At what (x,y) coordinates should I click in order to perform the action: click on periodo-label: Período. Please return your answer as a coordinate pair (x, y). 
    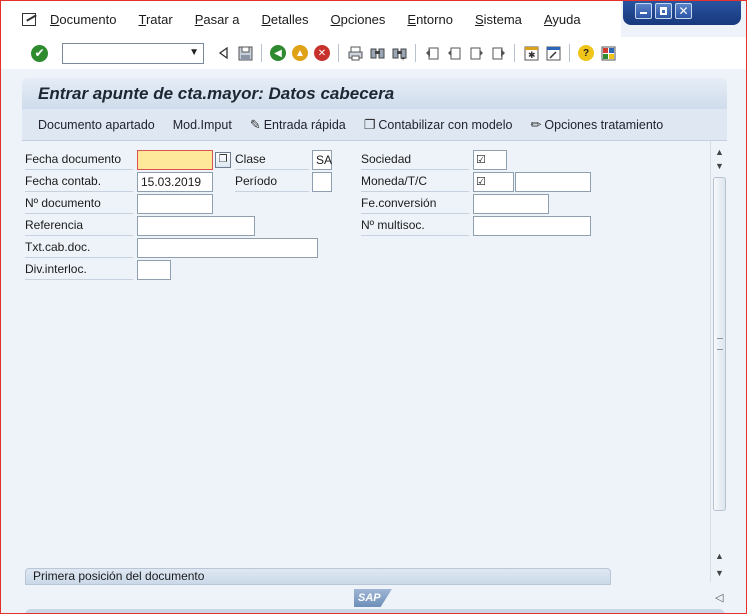
    Looking at the image, I should click on (272, 182).